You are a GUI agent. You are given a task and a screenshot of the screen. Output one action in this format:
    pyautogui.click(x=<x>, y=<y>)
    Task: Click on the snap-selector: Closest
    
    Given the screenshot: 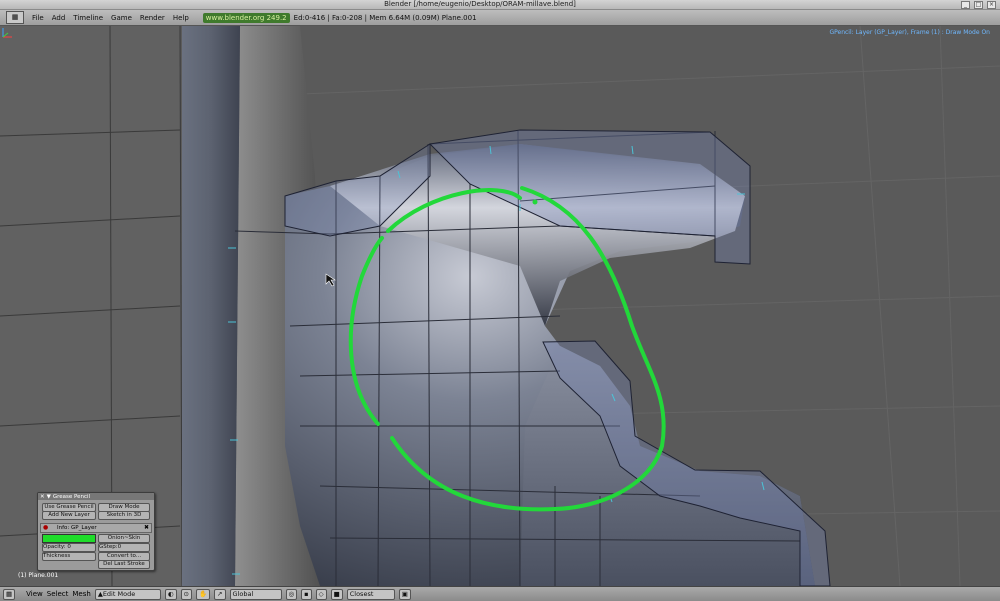 What is the action you would take?
    pyautogui.click(x=370, y=594)
    